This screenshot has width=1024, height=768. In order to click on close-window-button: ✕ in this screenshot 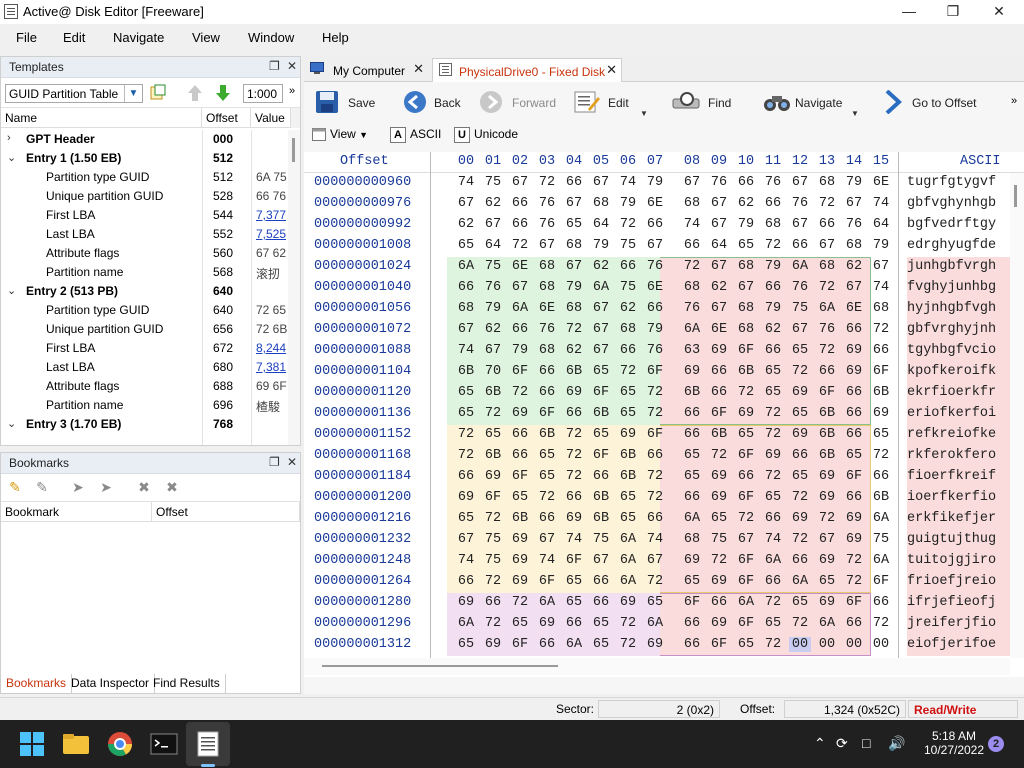, I will do `click(999, 12)`.